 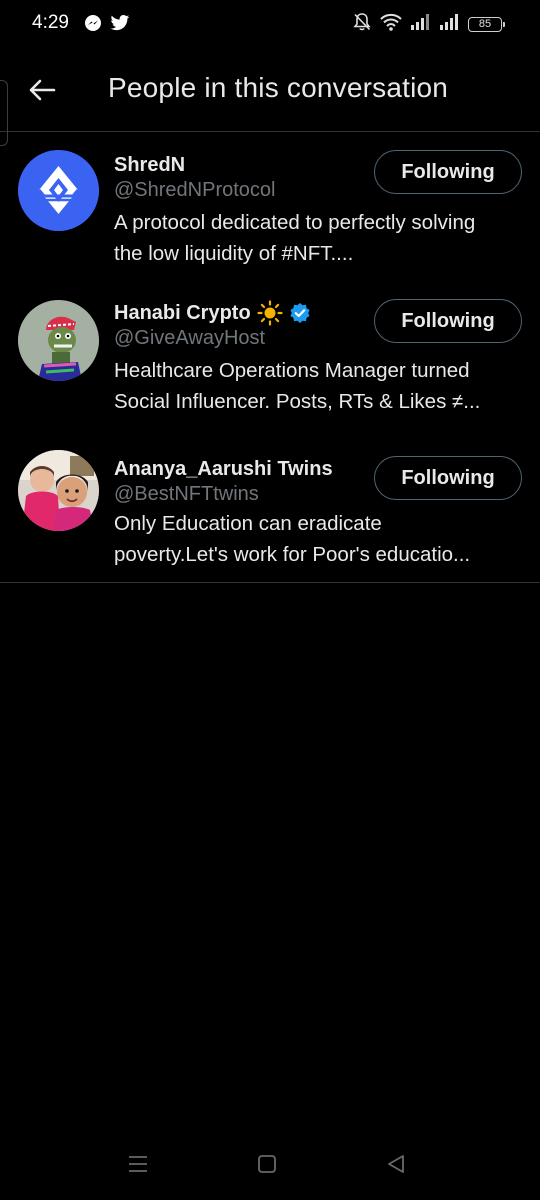 I want to click on display-name: Ananya_Aarushi Twins, so click(x=223, y=468).